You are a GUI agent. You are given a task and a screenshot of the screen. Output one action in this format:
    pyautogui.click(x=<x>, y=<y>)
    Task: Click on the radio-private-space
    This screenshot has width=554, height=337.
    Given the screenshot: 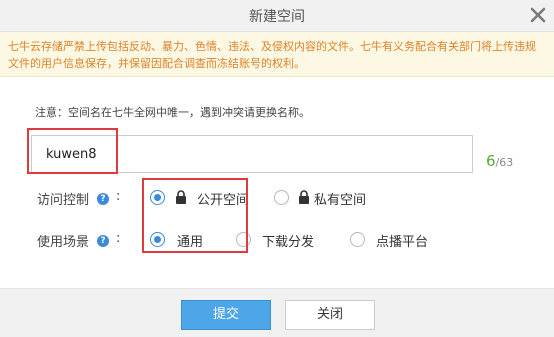 What is the action you would take?
    pyautogui.click(x=281, y=197)
    